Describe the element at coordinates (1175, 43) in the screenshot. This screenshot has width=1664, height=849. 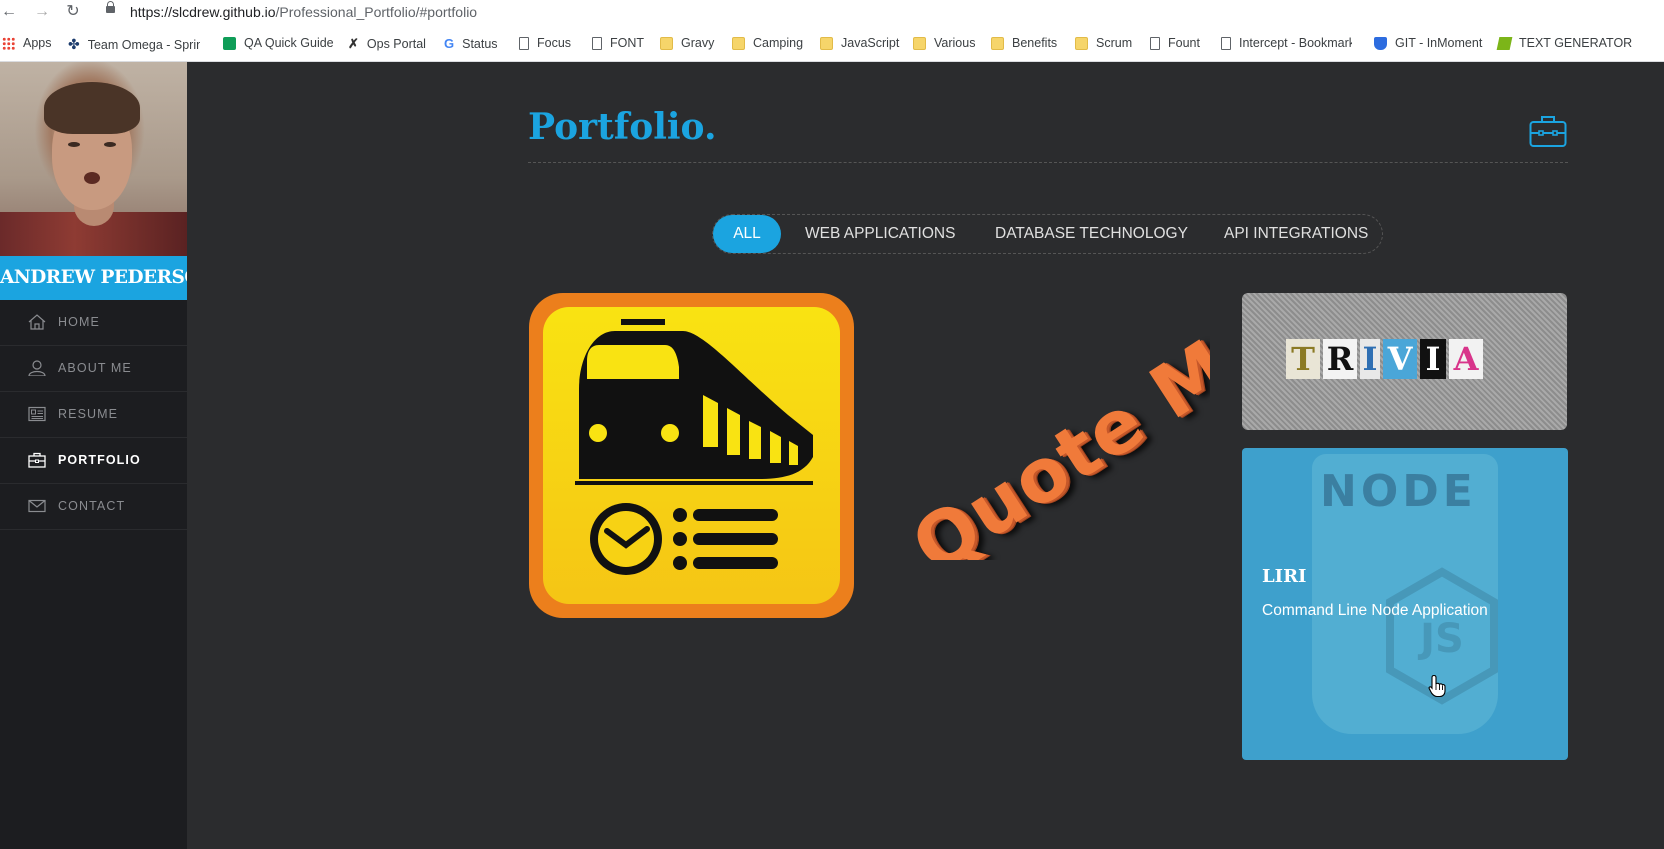
I see `bookmark-fount: Fount` at that location.